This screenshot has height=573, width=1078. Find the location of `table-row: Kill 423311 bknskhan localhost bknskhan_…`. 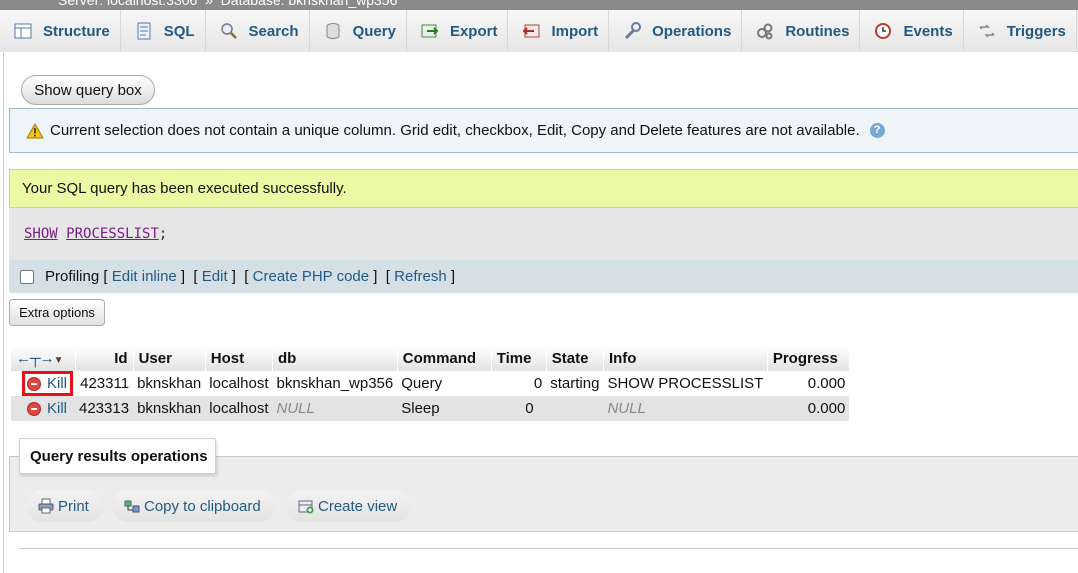

table-row: Kill 423311 bknskhan localhost bknskhan_… is located at coordinates (430, 383).